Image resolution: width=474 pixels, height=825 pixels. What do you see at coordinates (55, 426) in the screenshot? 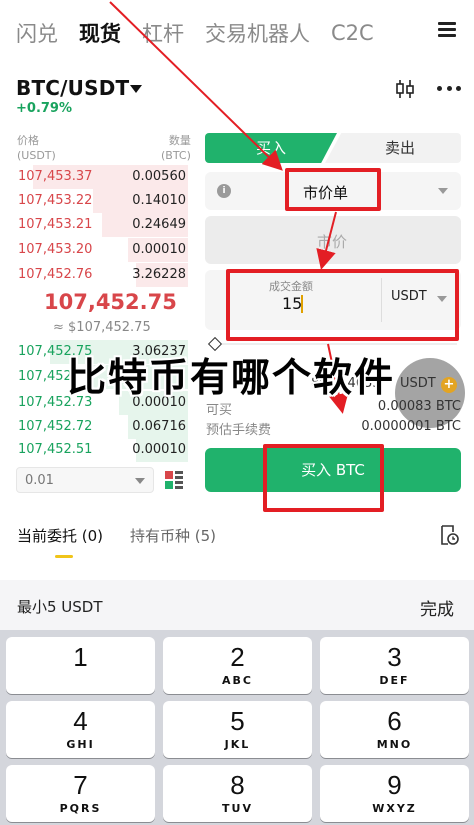
I see `bid-price: 107,452.72` at bounding box center [55, 426].